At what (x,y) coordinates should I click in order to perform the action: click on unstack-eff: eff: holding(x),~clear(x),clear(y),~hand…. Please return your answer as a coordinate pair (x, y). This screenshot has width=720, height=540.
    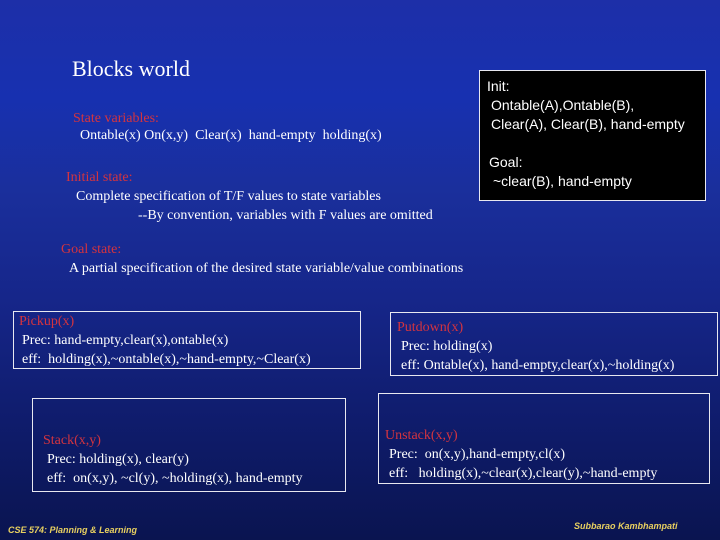
    Looking at the image, I should click on (523, 473).